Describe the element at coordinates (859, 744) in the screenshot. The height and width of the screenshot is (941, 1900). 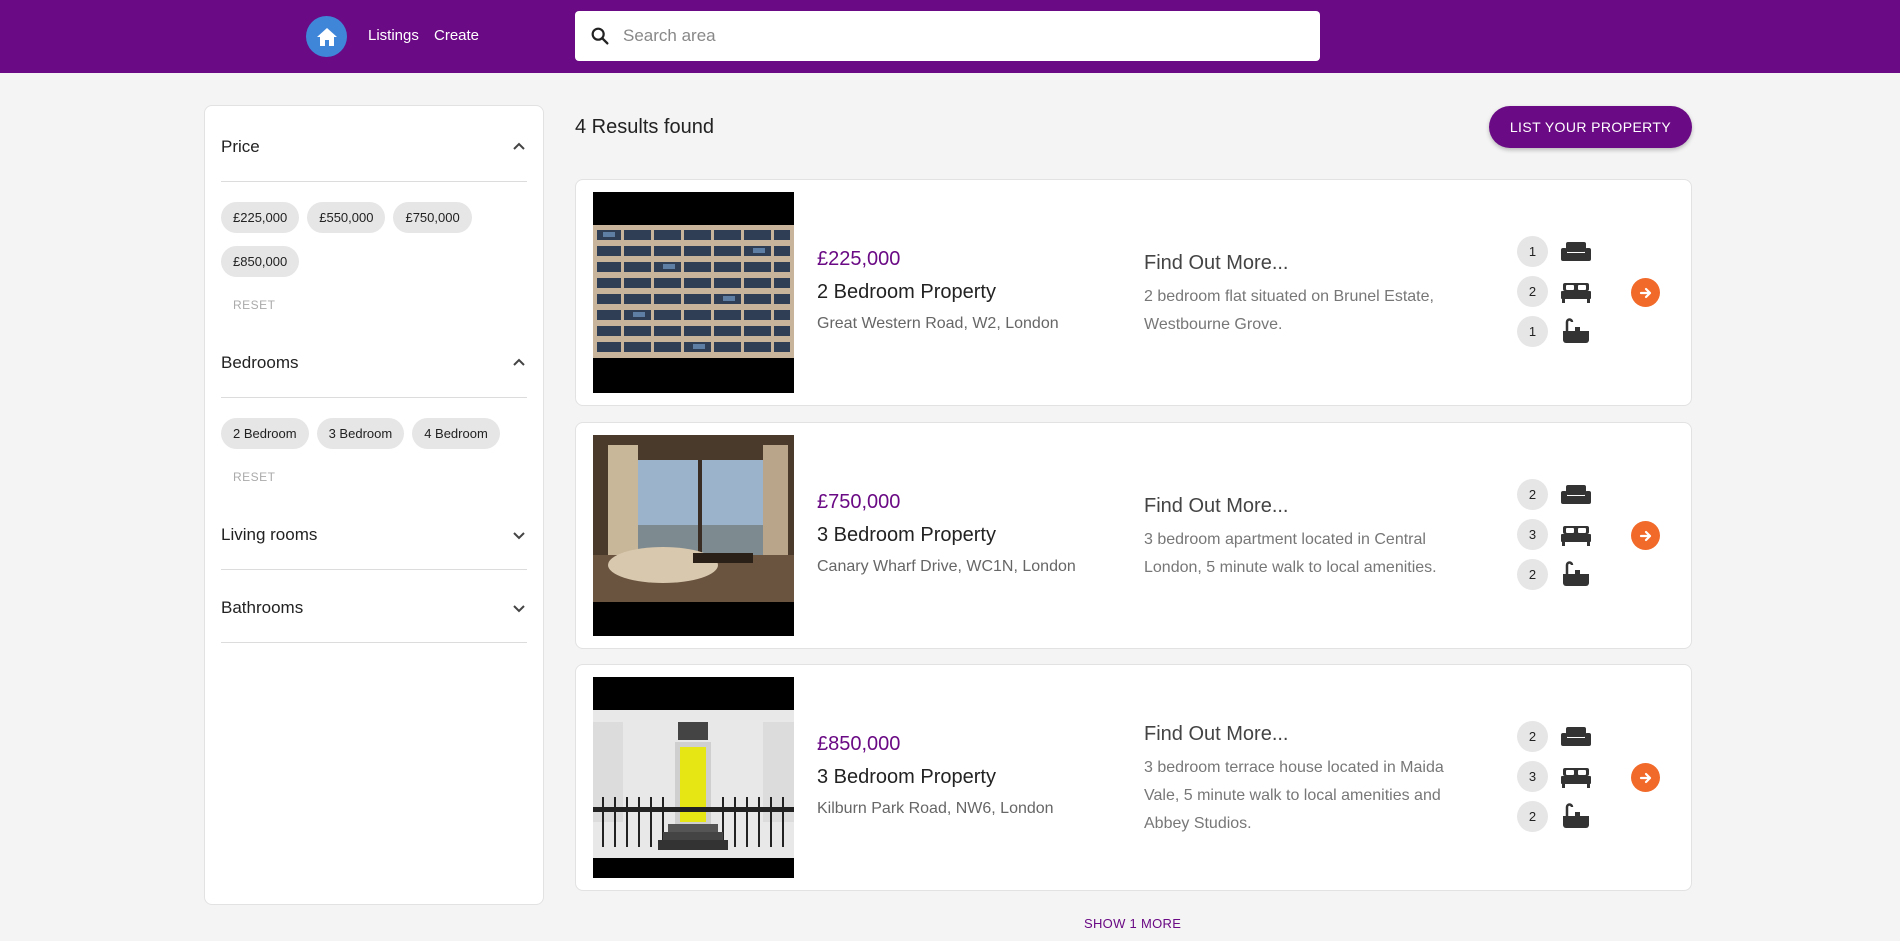
I see `listing-price: £850,000` at that location.